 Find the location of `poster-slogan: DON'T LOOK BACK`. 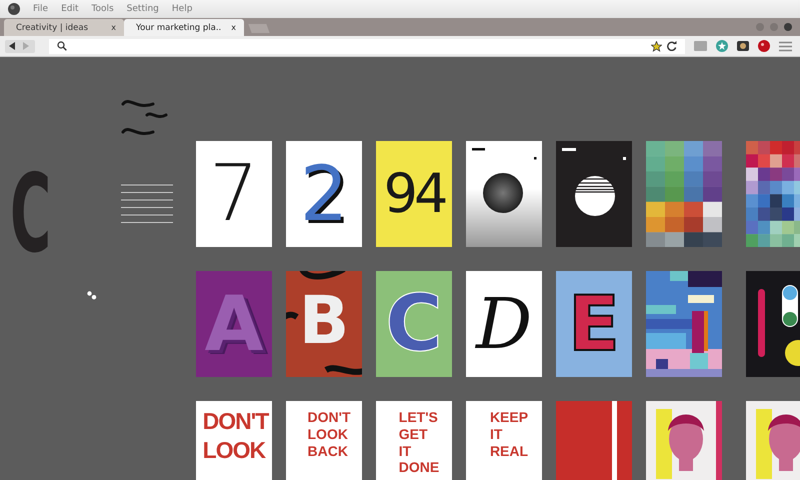

poster-slogan: DON'T LOOK BACK is located at coordinates (328, 434).